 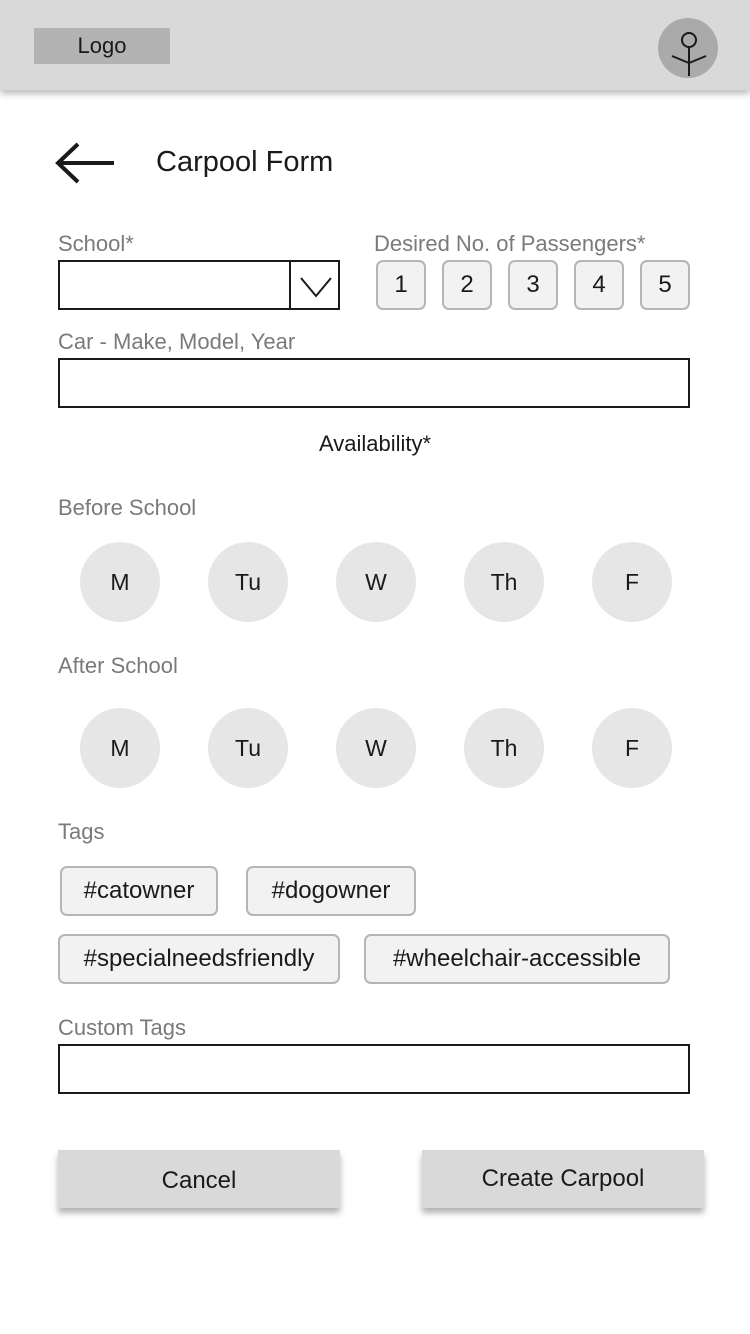 I want to click on car-label: Car - Make, Model, Year, so click(x=177, y=341).